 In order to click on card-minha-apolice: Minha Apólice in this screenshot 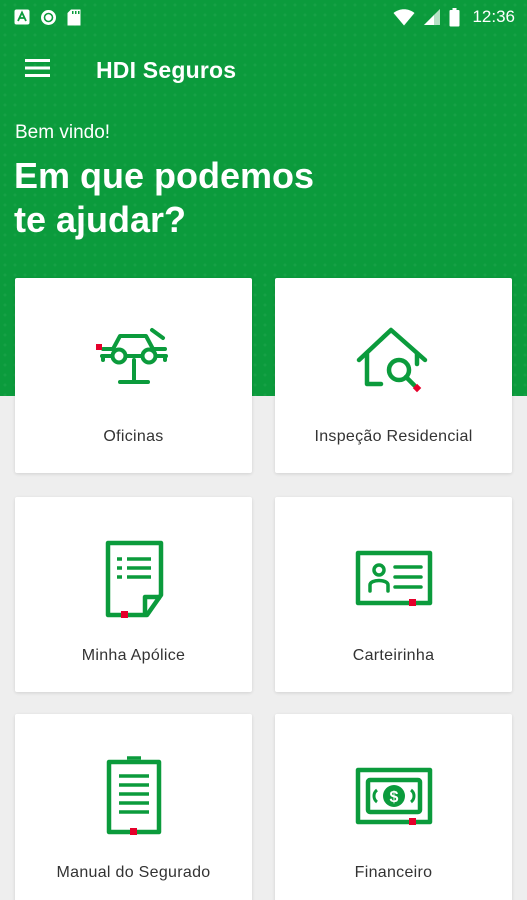, I will do `click(133, 594)`.